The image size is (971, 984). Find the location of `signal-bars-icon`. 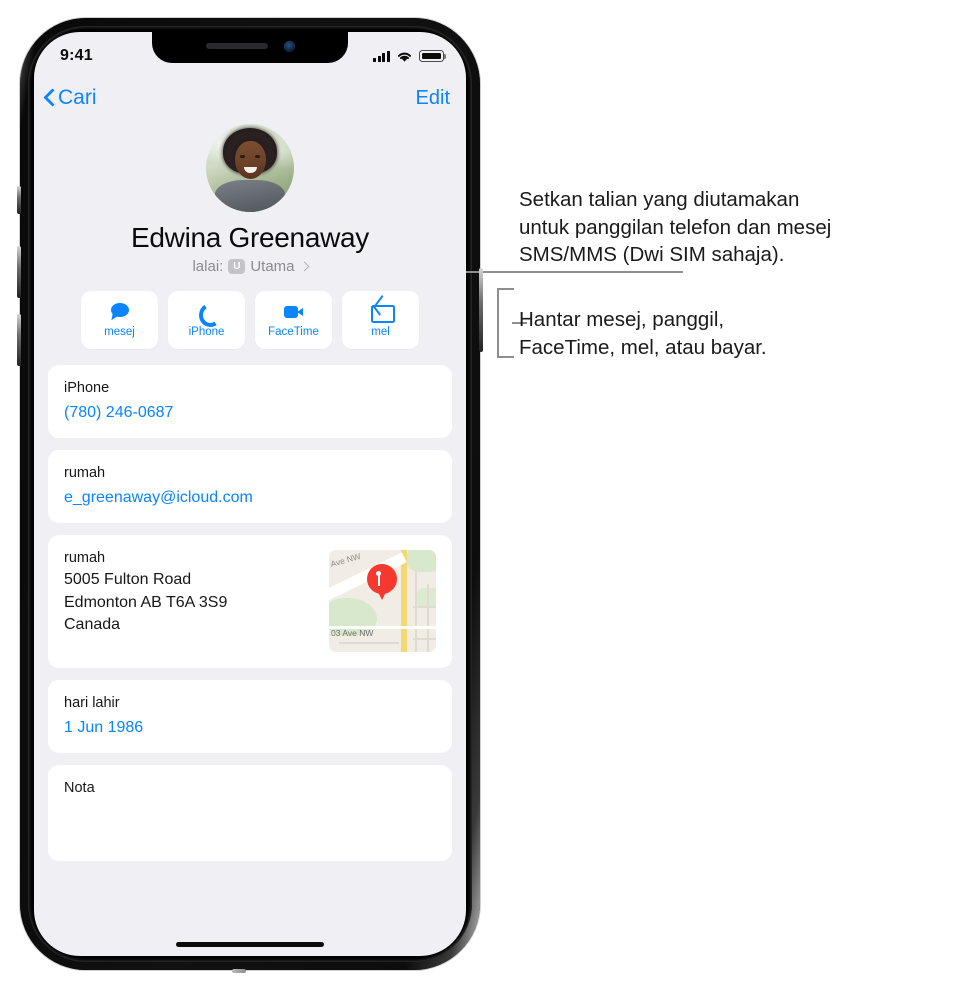

signal-bars-icon is located at coordinates (381, 56).